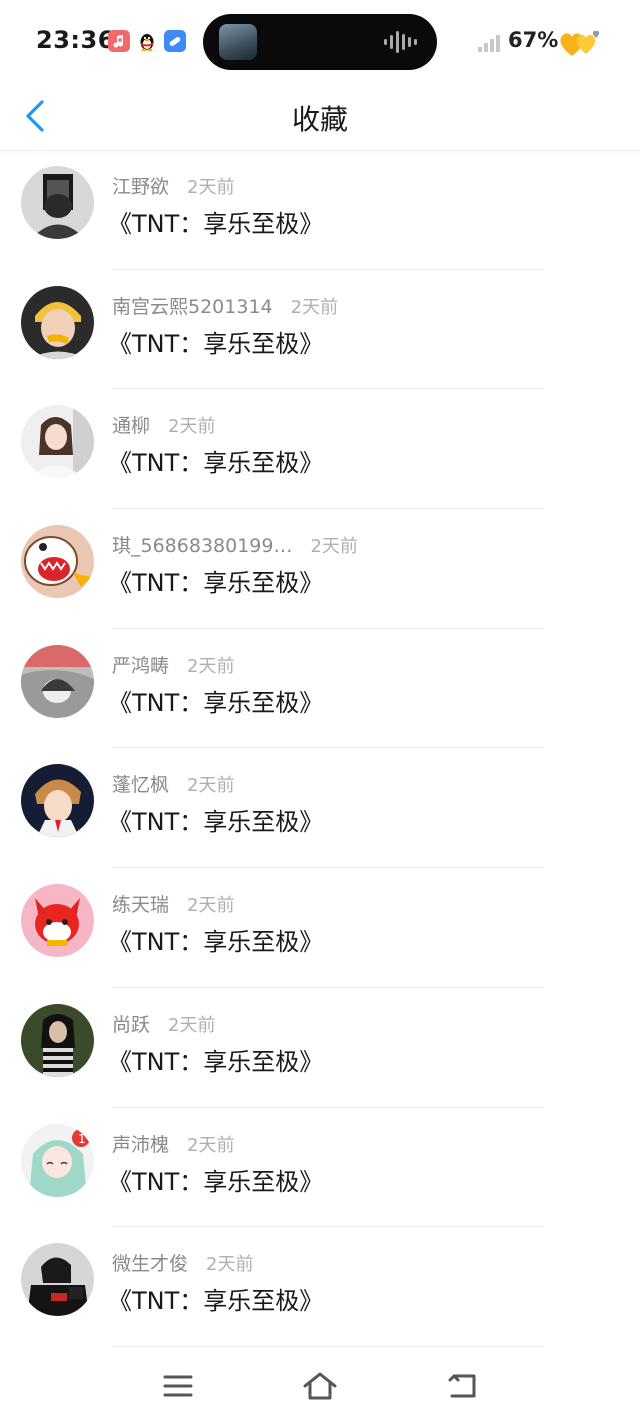 This screenshot has width=640, height=1422. I want to click on list-item: 1 声沛槐 2天前 《TNT：享乐至极》, so click(320, 1168).